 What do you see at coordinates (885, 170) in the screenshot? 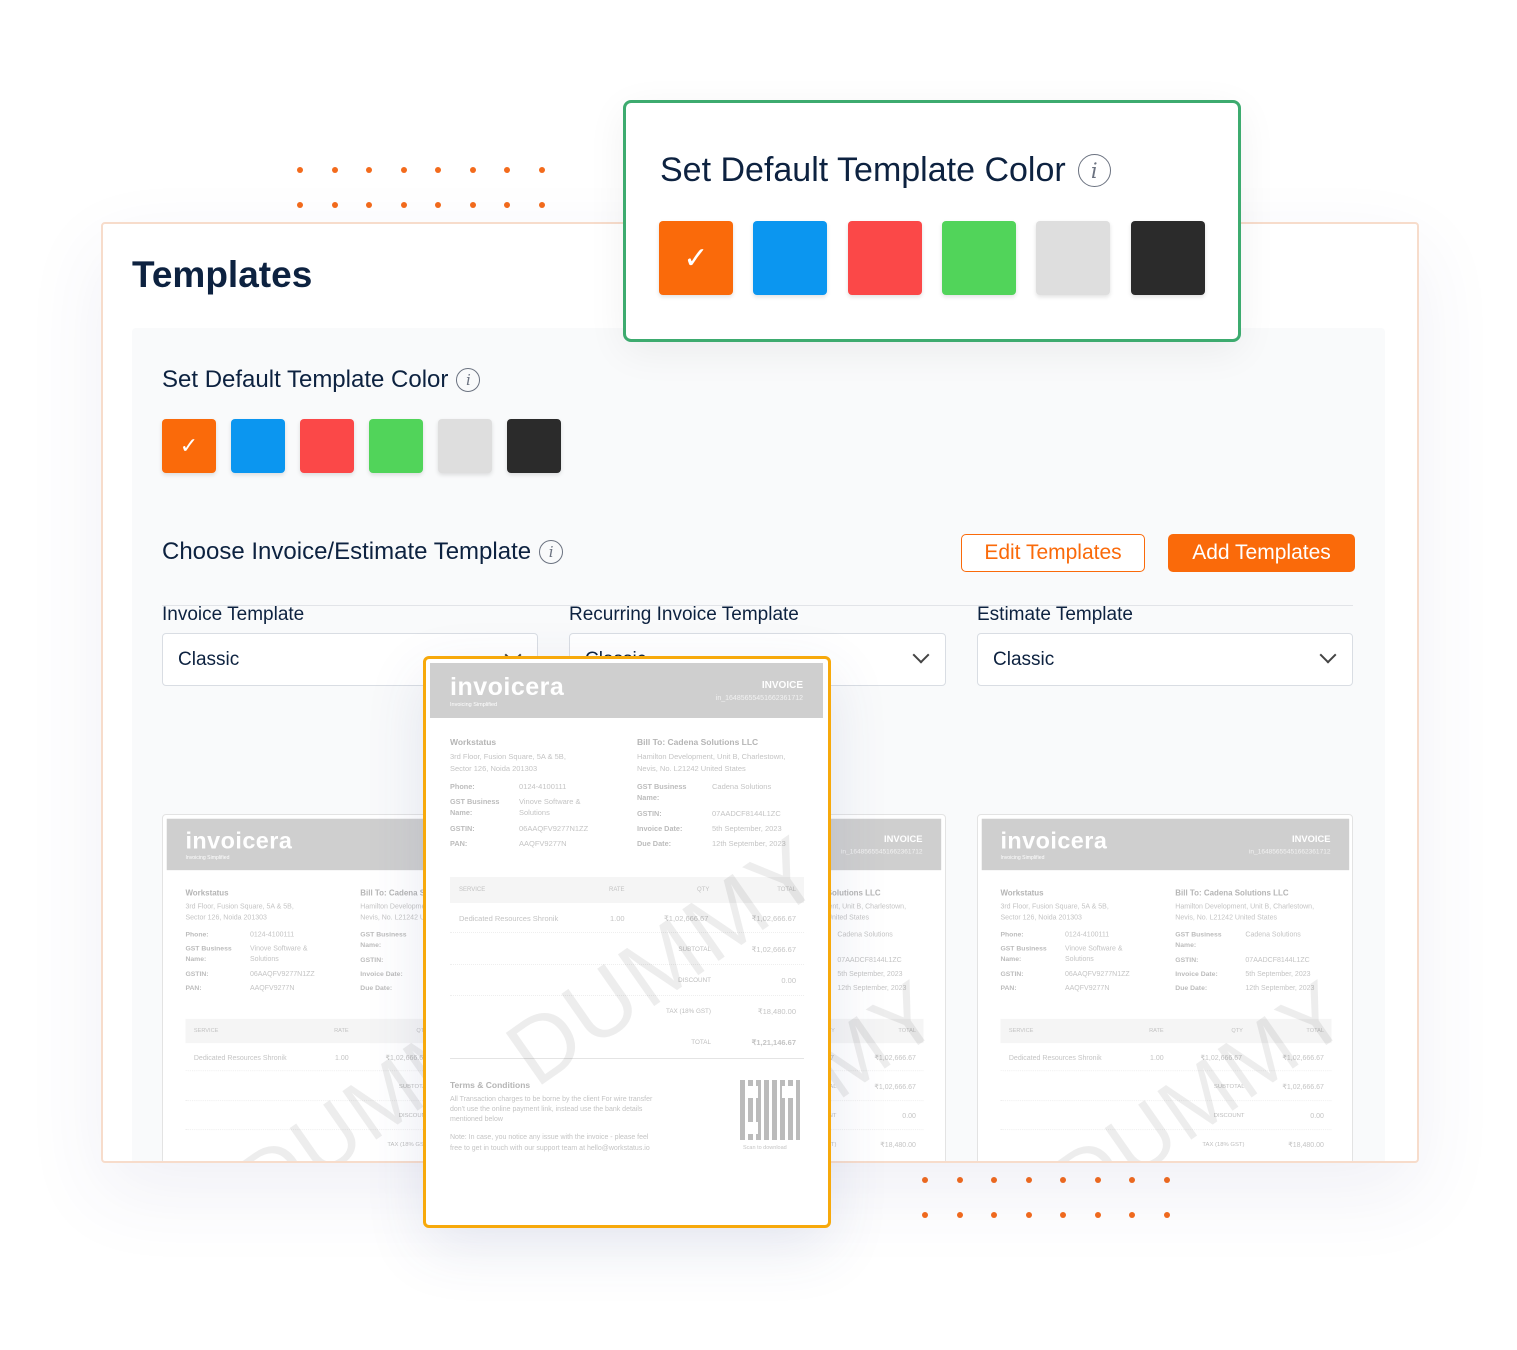
I see `color-heading: Set Default Template Color i` at bounding box center [885, 170].